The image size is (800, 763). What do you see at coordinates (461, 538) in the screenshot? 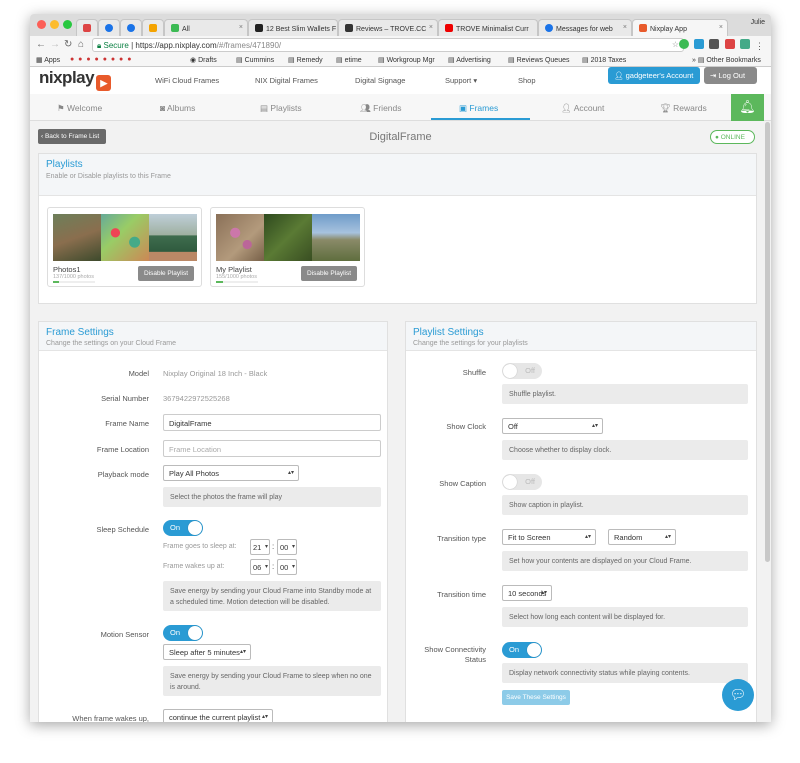
I see `transition-type-label: Transition type` at bounding box center [461, 538].